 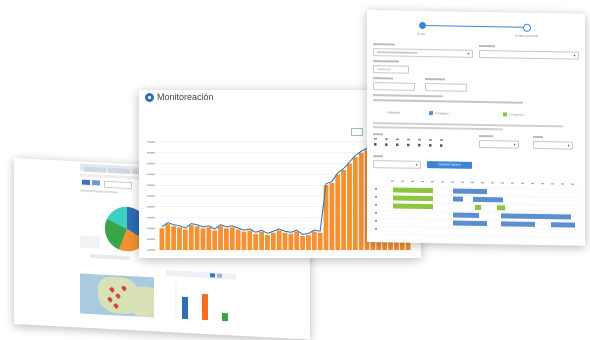 I want to click on monitor-button, so click(x=357, y=132).